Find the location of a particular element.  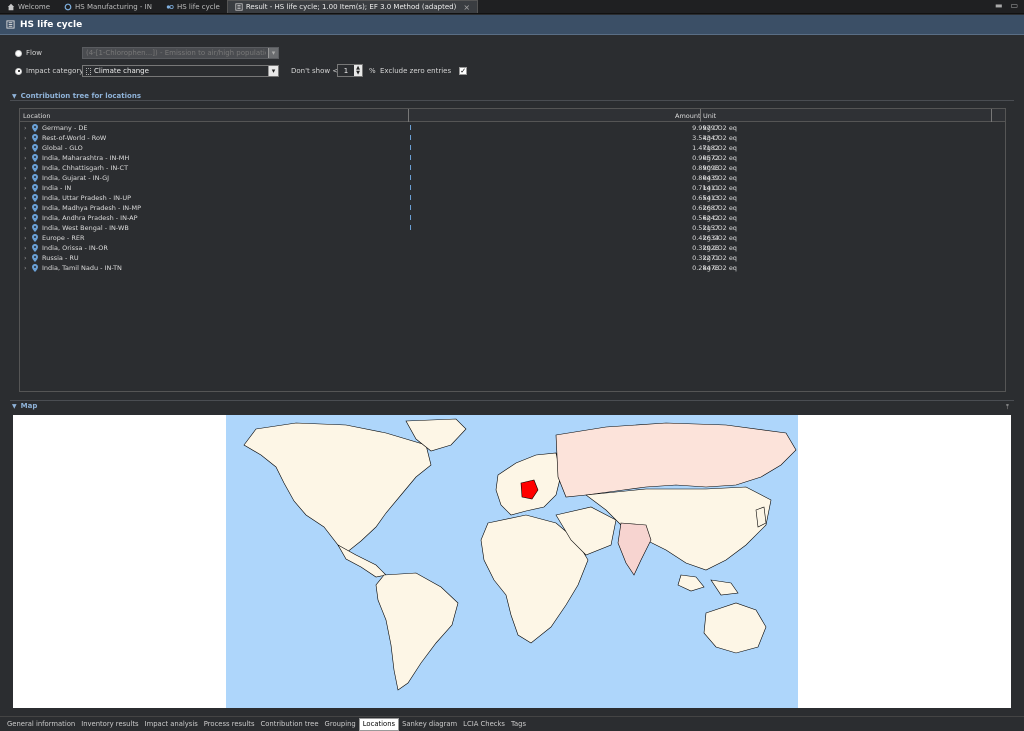

spinner-arrows-icon: ▲ ▼ is located at coordinates (358, 70).